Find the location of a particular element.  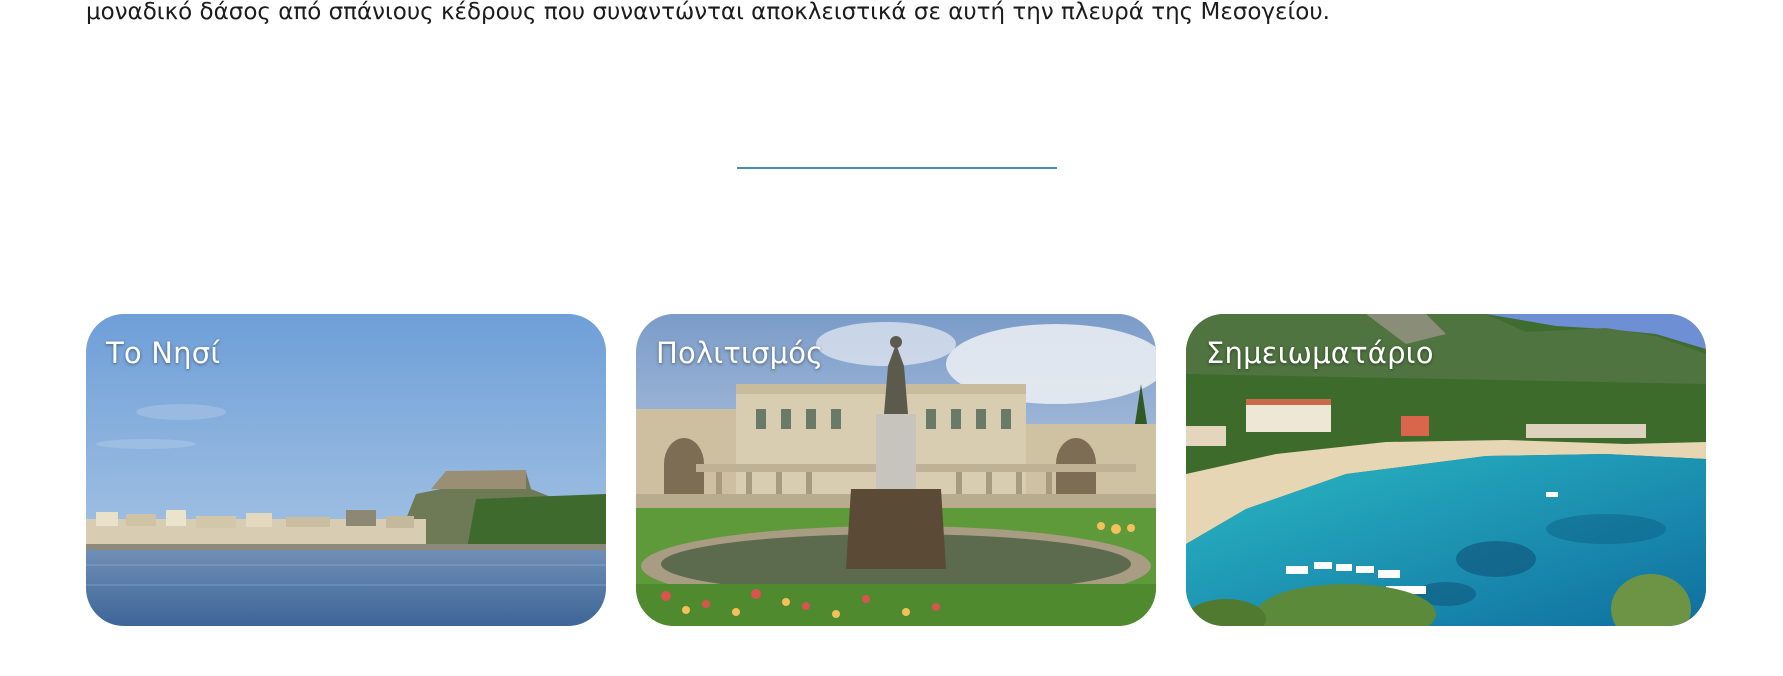

section-divider is located at coordinates (897, 168).